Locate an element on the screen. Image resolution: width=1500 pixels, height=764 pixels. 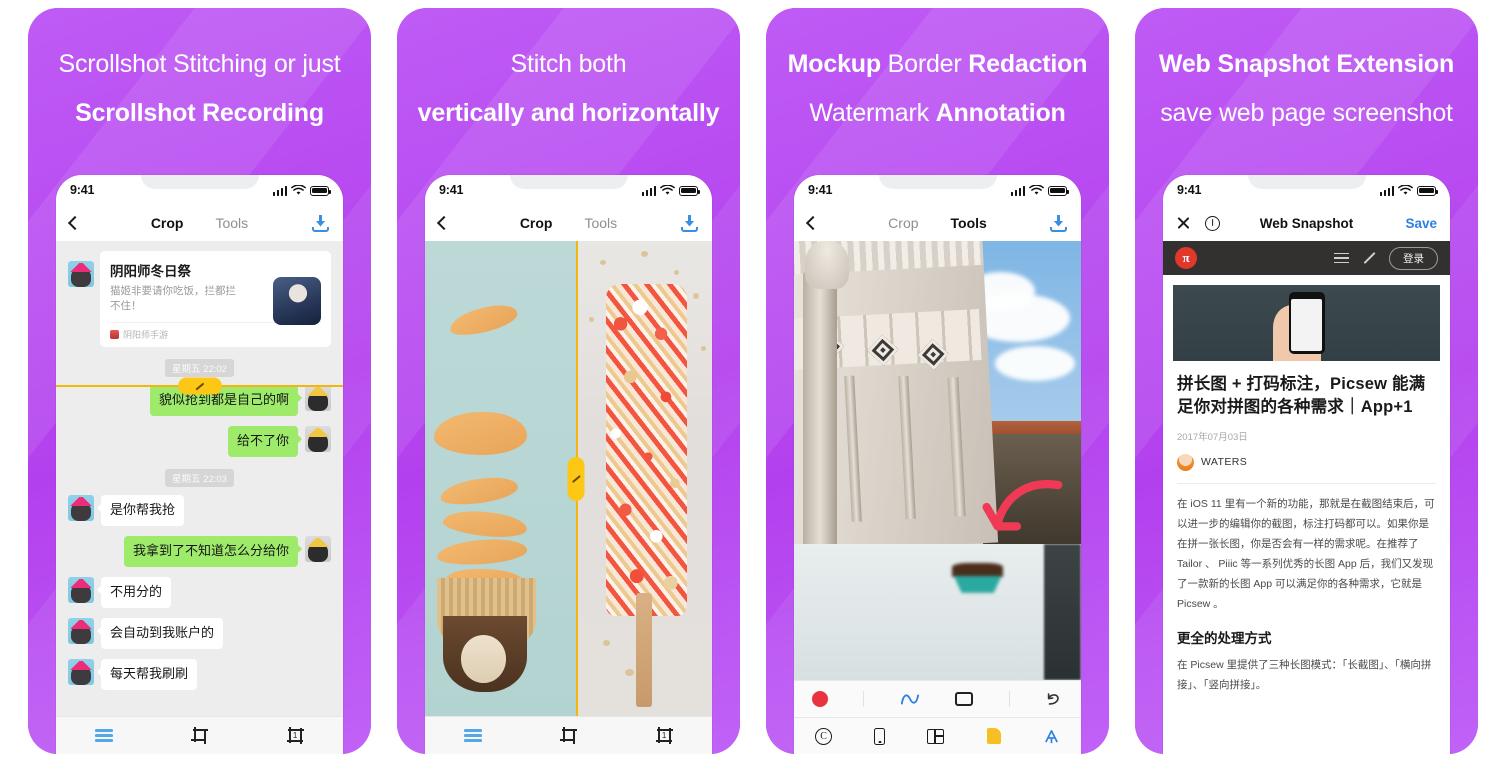
site-navbar: π 登录 is located at coordinates (1306, 258).